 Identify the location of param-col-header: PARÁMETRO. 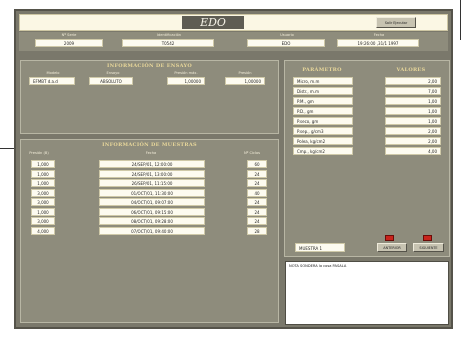
(322, 70).